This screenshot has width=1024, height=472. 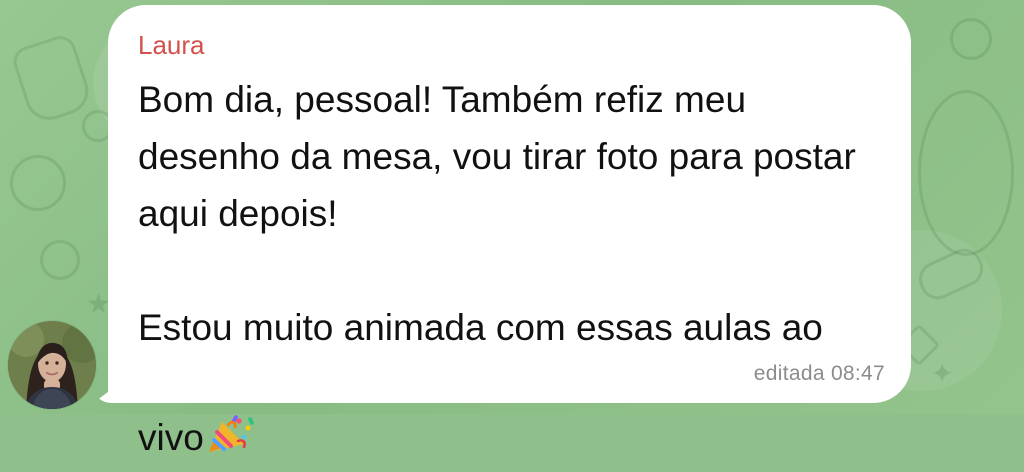 What do you see at coordinates (511, 45) in the screenshot?
I see `sender-name: Laura` at bounding box center [511, 45].